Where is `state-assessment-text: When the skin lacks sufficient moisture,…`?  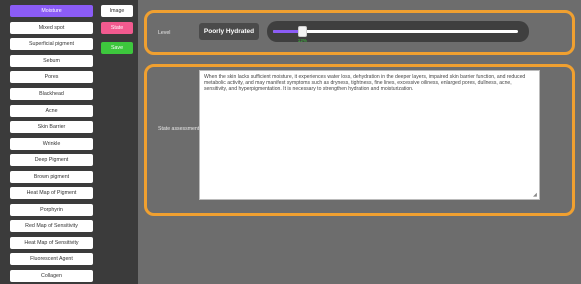
state-assessment-text: When the skin lacks sufficient moisture,… is located at coordinates (365, 83).